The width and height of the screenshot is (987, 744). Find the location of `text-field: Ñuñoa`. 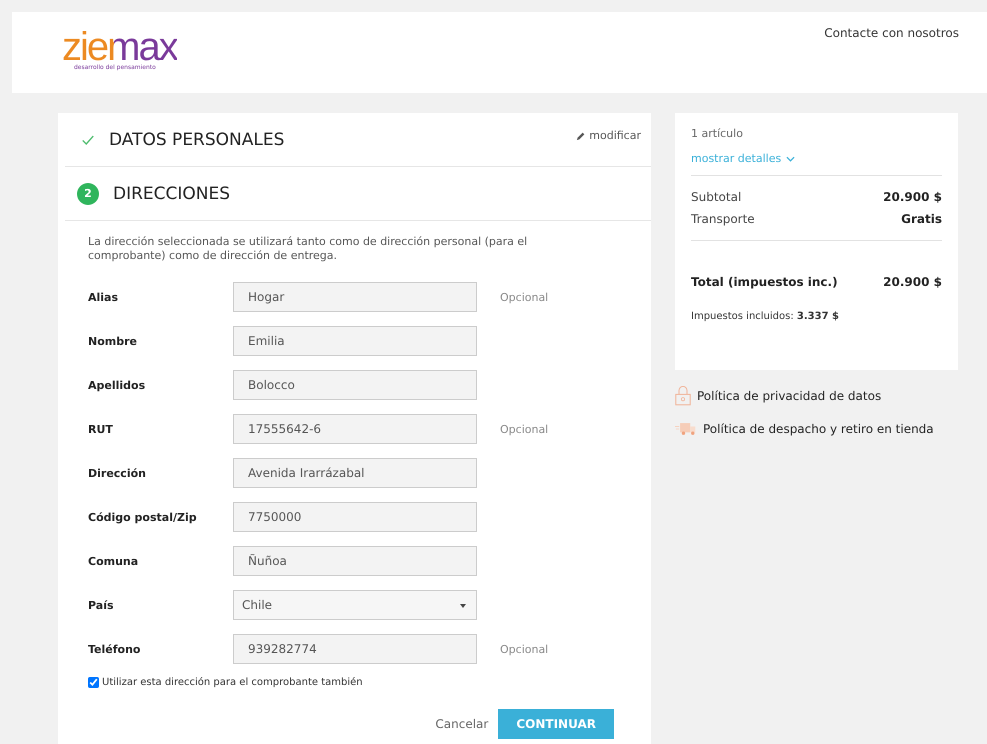

text-field: Ñuñoa is located at coordinates (355, 561).